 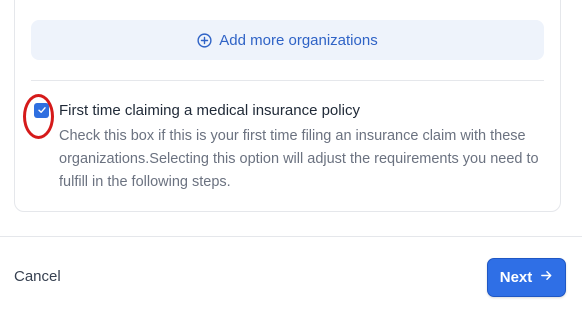 What do you see at coordinates (204, 40) in the screenshot?
I see `plus-circle-icon` at bounding box center [204, 40].